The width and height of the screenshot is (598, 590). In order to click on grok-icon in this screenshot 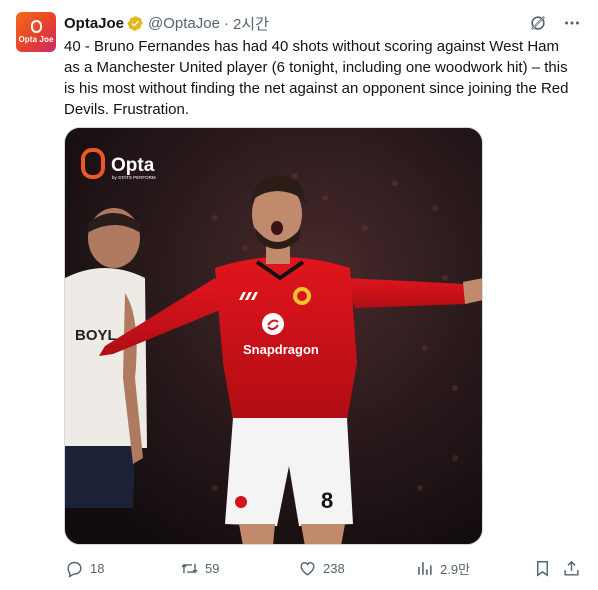, I will do `click(538, 23)`.